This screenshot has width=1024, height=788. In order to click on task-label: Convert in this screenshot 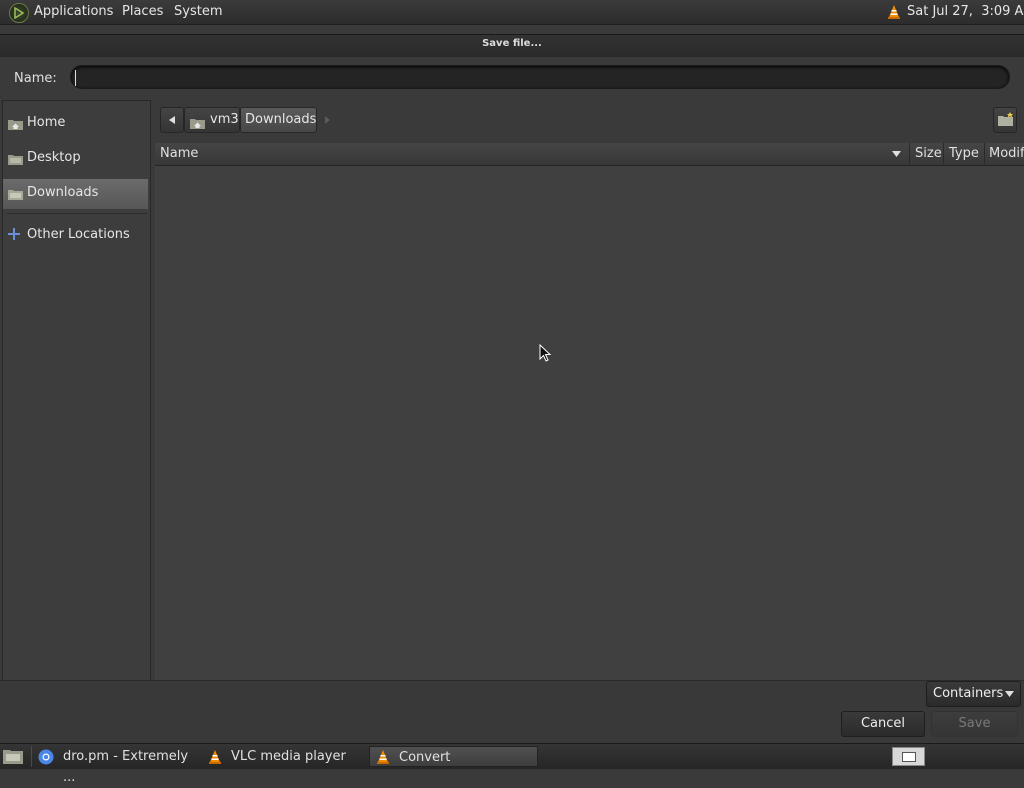, I will do `click(425, 757)`.